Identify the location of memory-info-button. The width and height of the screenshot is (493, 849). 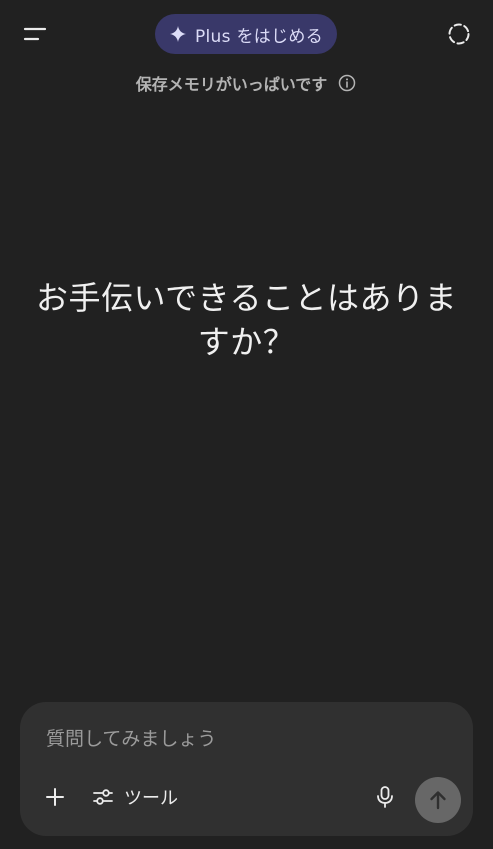
(347, 83).